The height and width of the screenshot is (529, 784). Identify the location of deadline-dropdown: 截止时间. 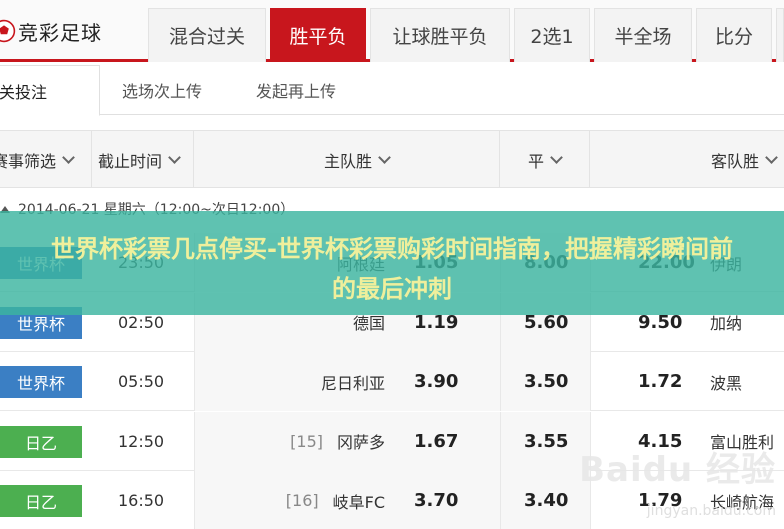
(143, 160).